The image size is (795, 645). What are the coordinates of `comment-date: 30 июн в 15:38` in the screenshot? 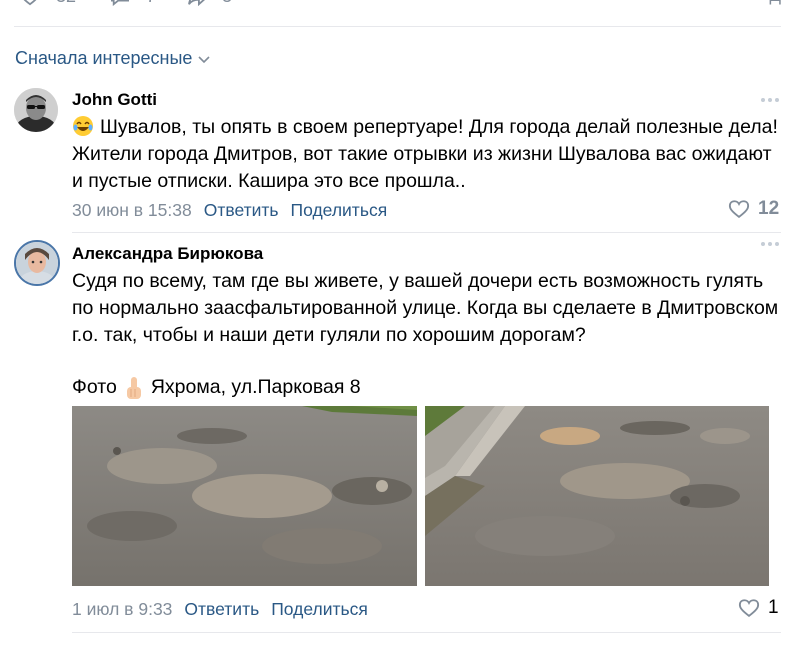 It's located at (132, 210).